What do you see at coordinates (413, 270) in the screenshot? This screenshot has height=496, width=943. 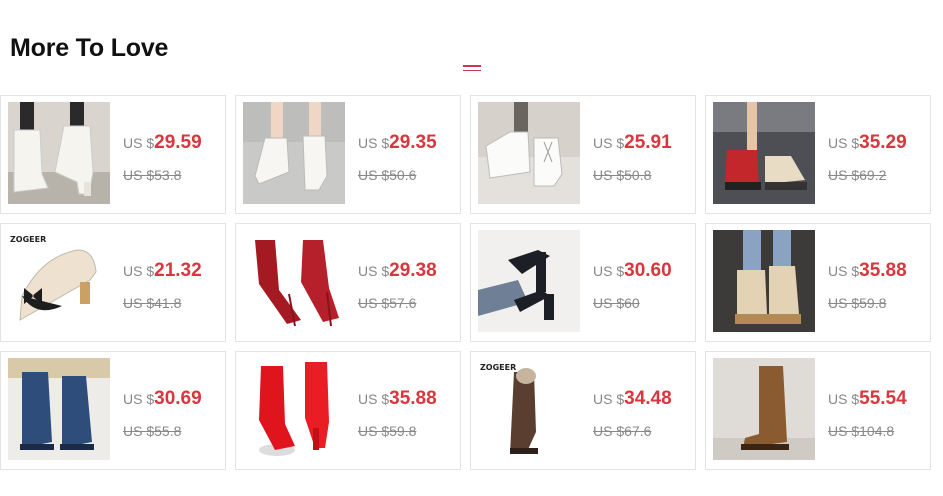 I see `sale-price: 29.38` at bounding box center [413, 270].